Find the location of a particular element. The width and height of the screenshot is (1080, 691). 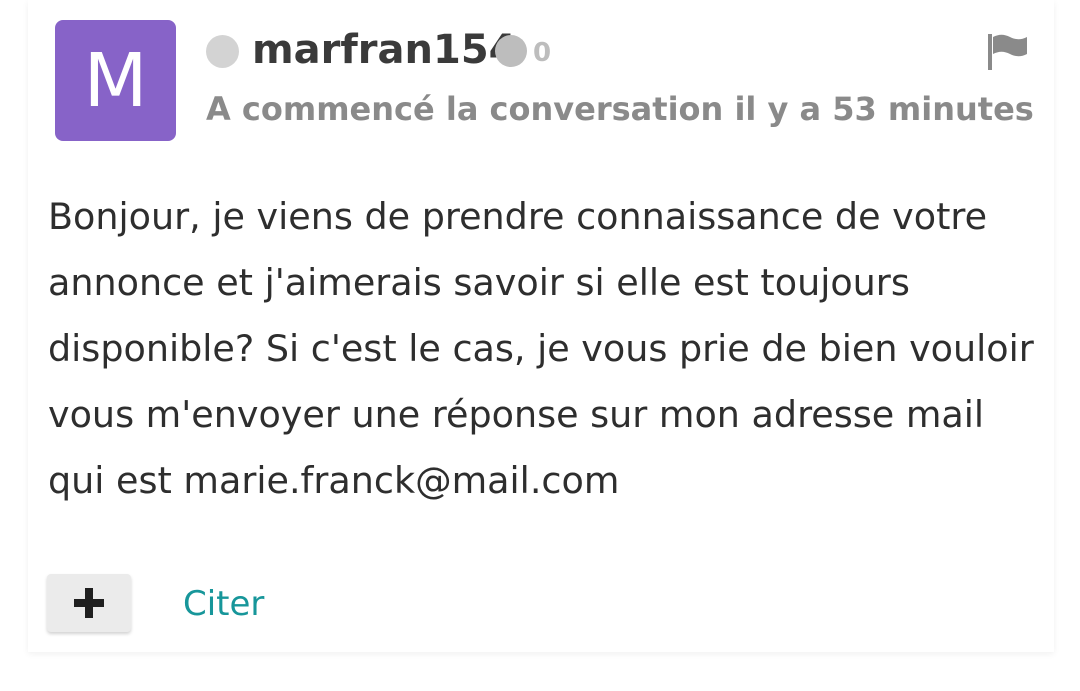

online-status-dot is located at coordinates (222, 51).